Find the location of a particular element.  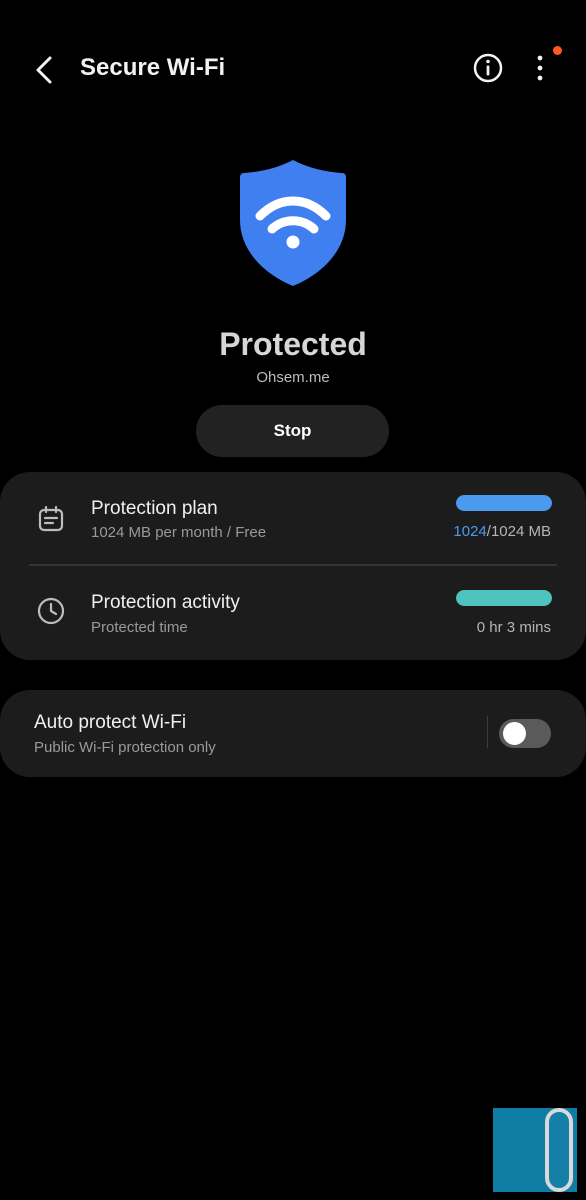

app-bar: Secure Wi-Fi is located at coordinates (293, 70).